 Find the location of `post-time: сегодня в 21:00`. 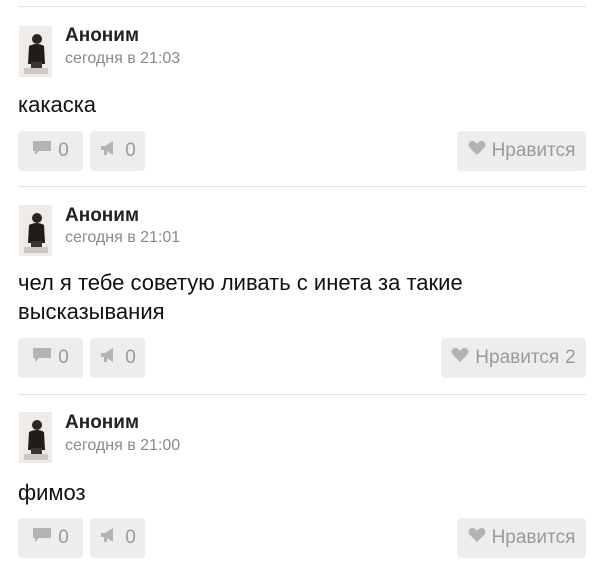

post-time: сегодня в 21:00 is located at coordinates (123, 445).